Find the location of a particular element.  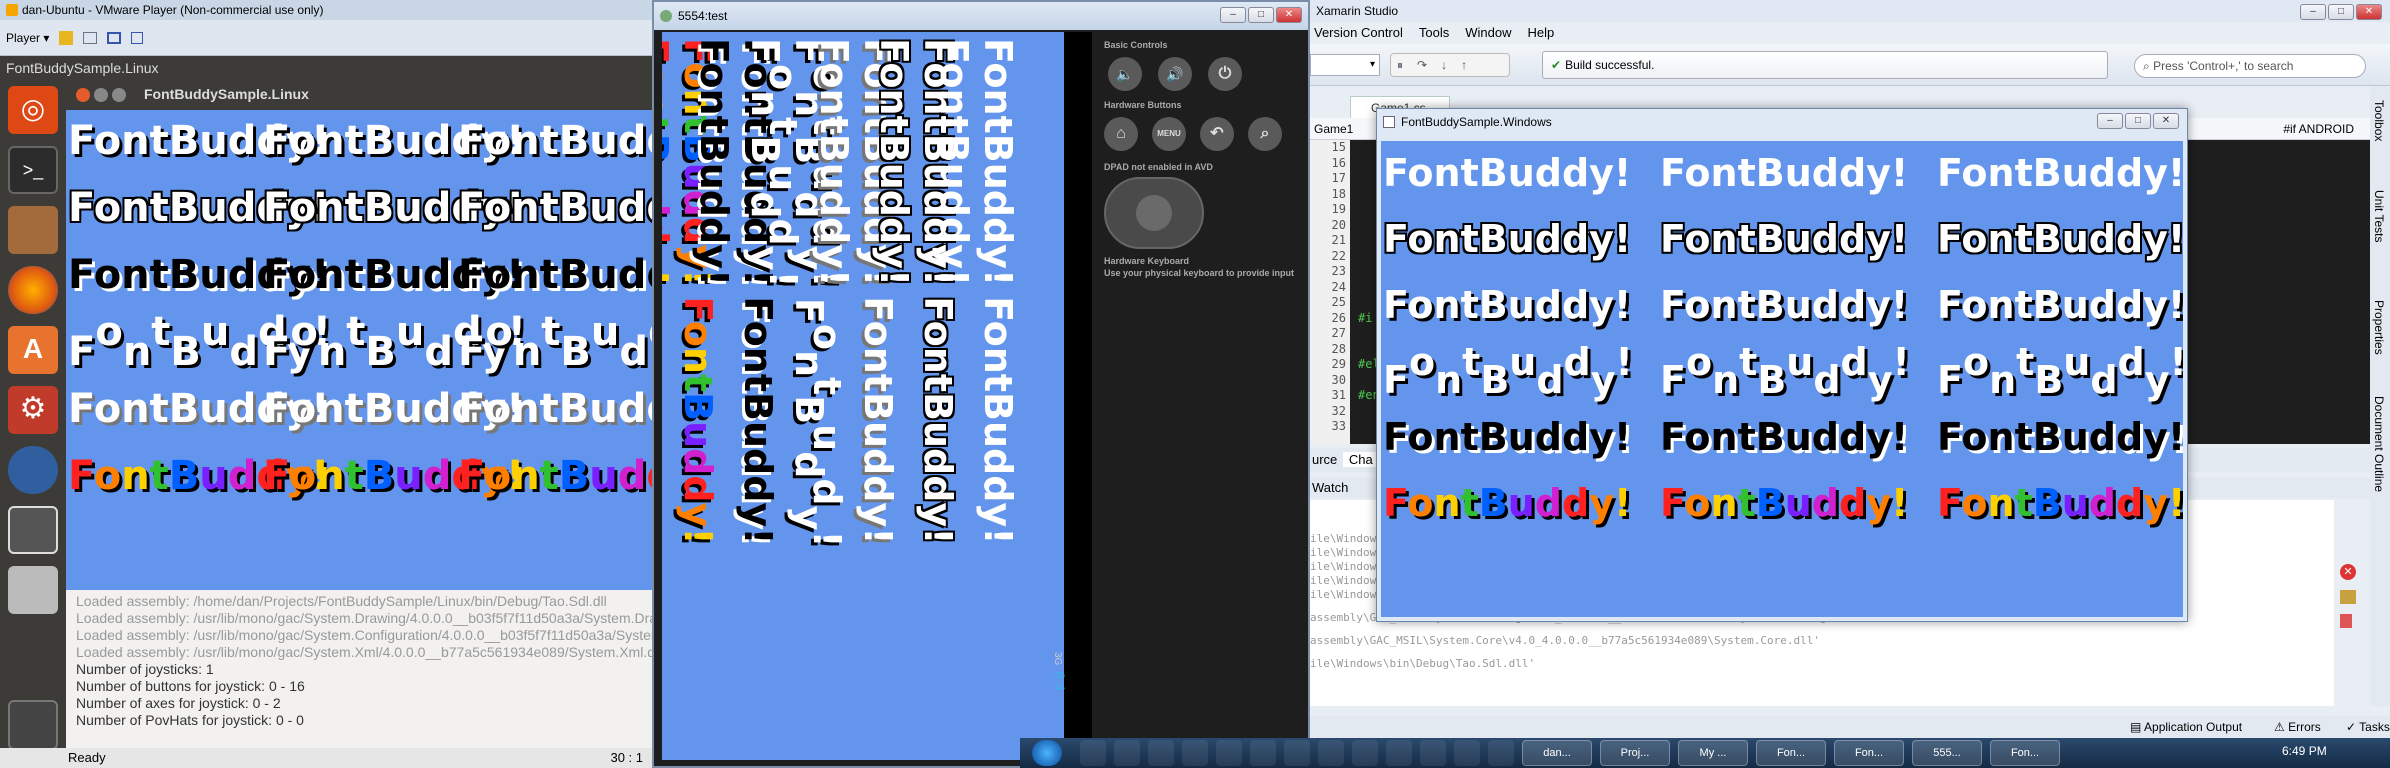

minimize-icon is located at coordinates (101, 95).